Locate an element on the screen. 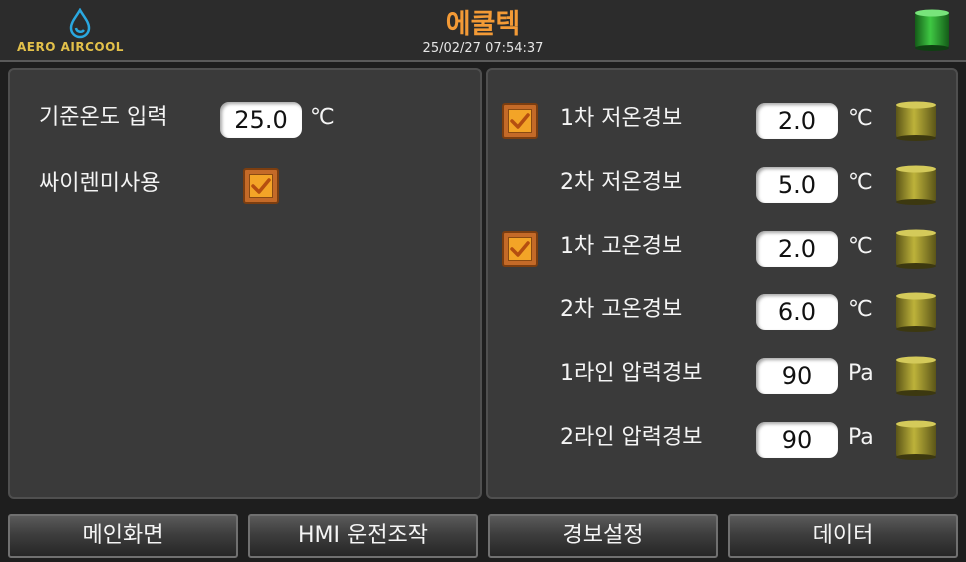  siren-disable-checkbox is located at coordinates (261, 186).